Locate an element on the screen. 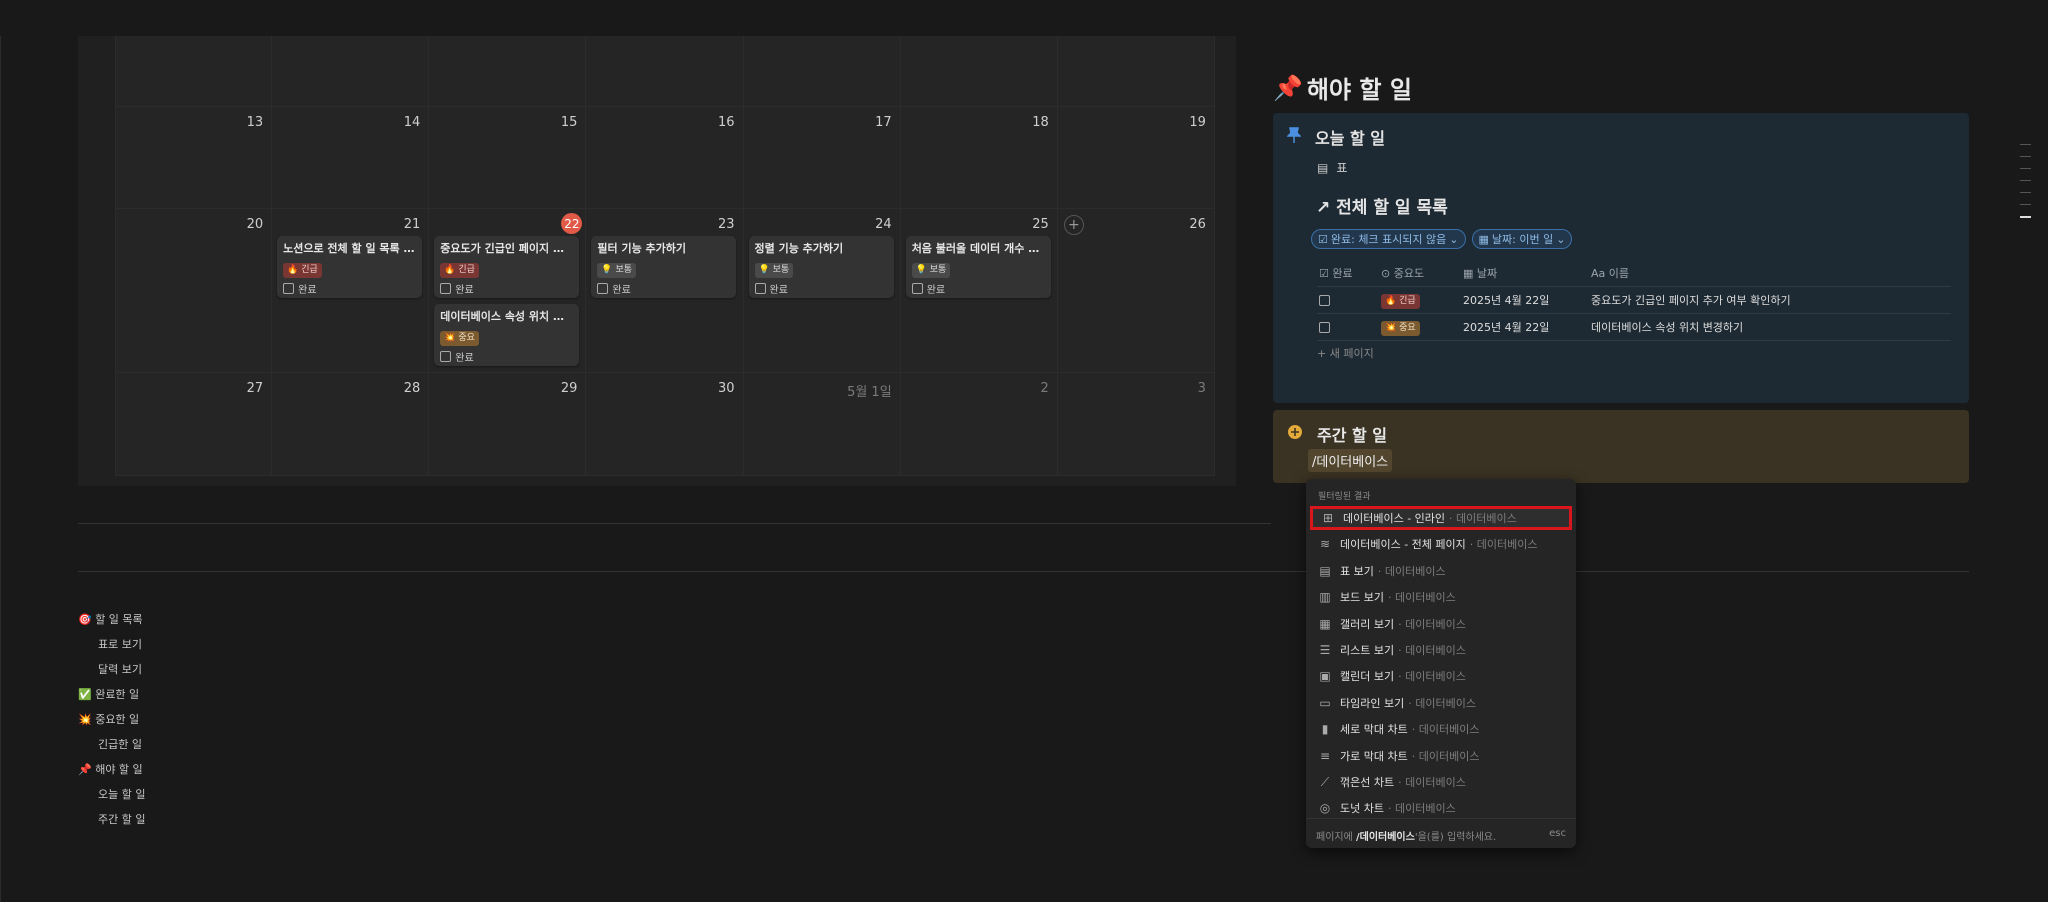 This screenshot has height=902, width=2048. column-header-priority: ⊙ 중요도 is located at coordinates (1422, 273).